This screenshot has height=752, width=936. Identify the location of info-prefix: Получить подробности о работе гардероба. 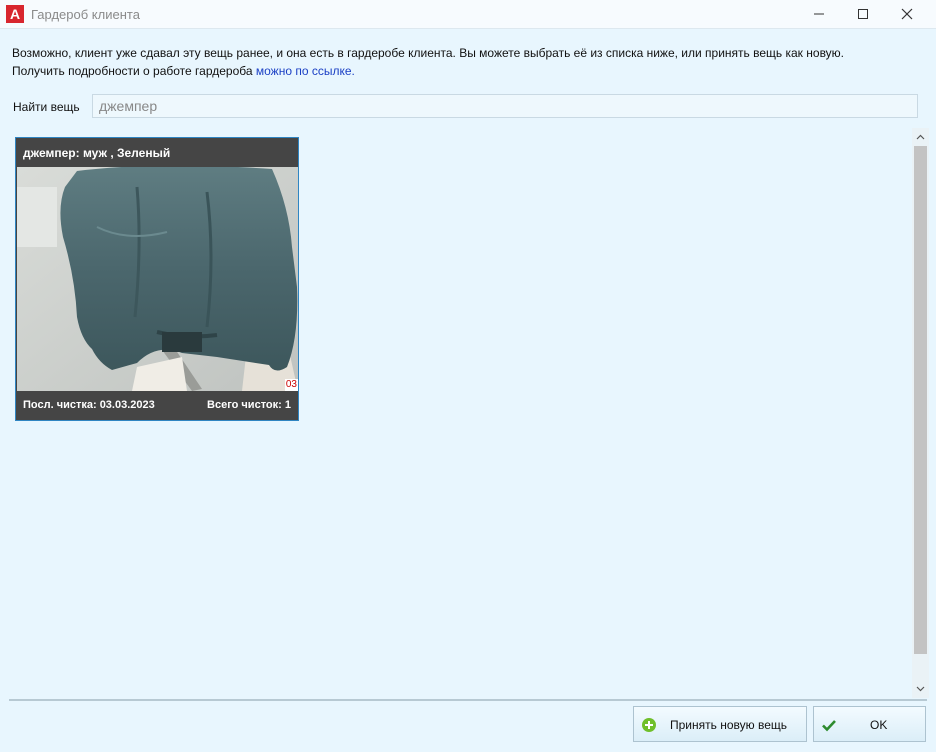
(134, 71).